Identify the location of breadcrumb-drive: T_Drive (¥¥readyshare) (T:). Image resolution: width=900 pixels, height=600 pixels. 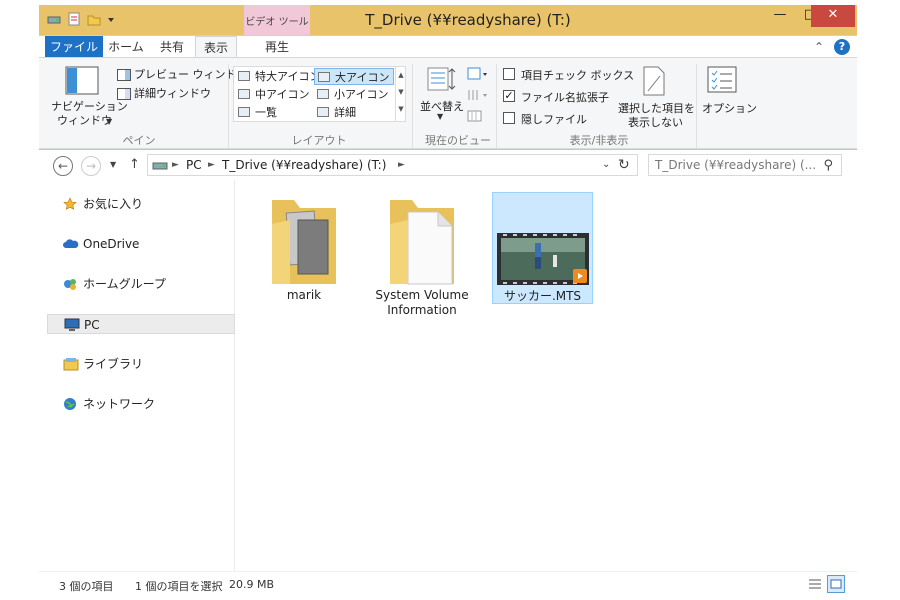
(304, 165).